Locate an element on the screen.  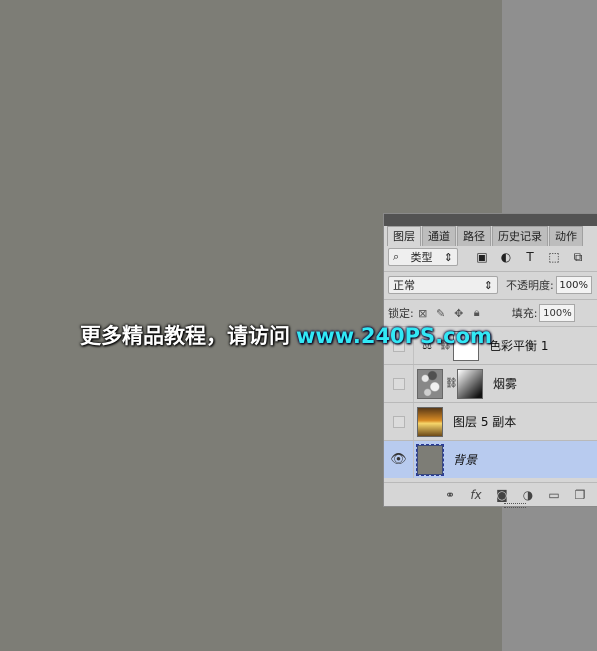
blend-row: 正常 ⇕ 不透明度: 100% is located at coordinates (492, 285).